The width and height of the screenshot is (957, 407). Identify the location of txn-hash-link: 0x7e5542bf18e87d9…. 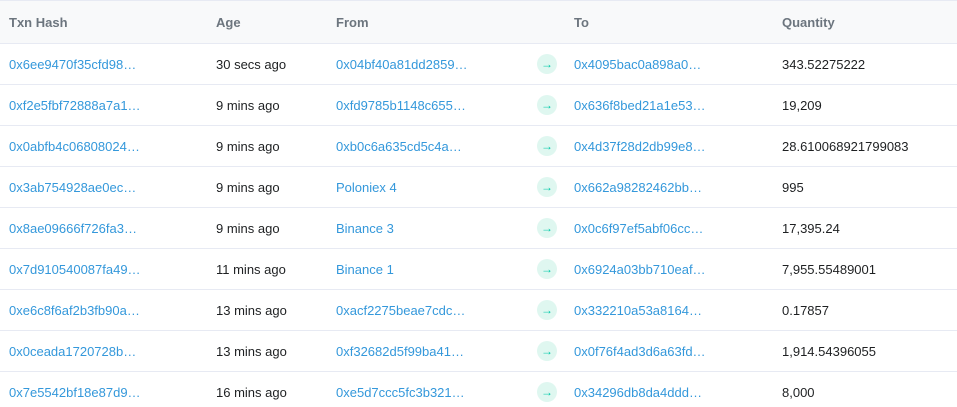
(75, 392).